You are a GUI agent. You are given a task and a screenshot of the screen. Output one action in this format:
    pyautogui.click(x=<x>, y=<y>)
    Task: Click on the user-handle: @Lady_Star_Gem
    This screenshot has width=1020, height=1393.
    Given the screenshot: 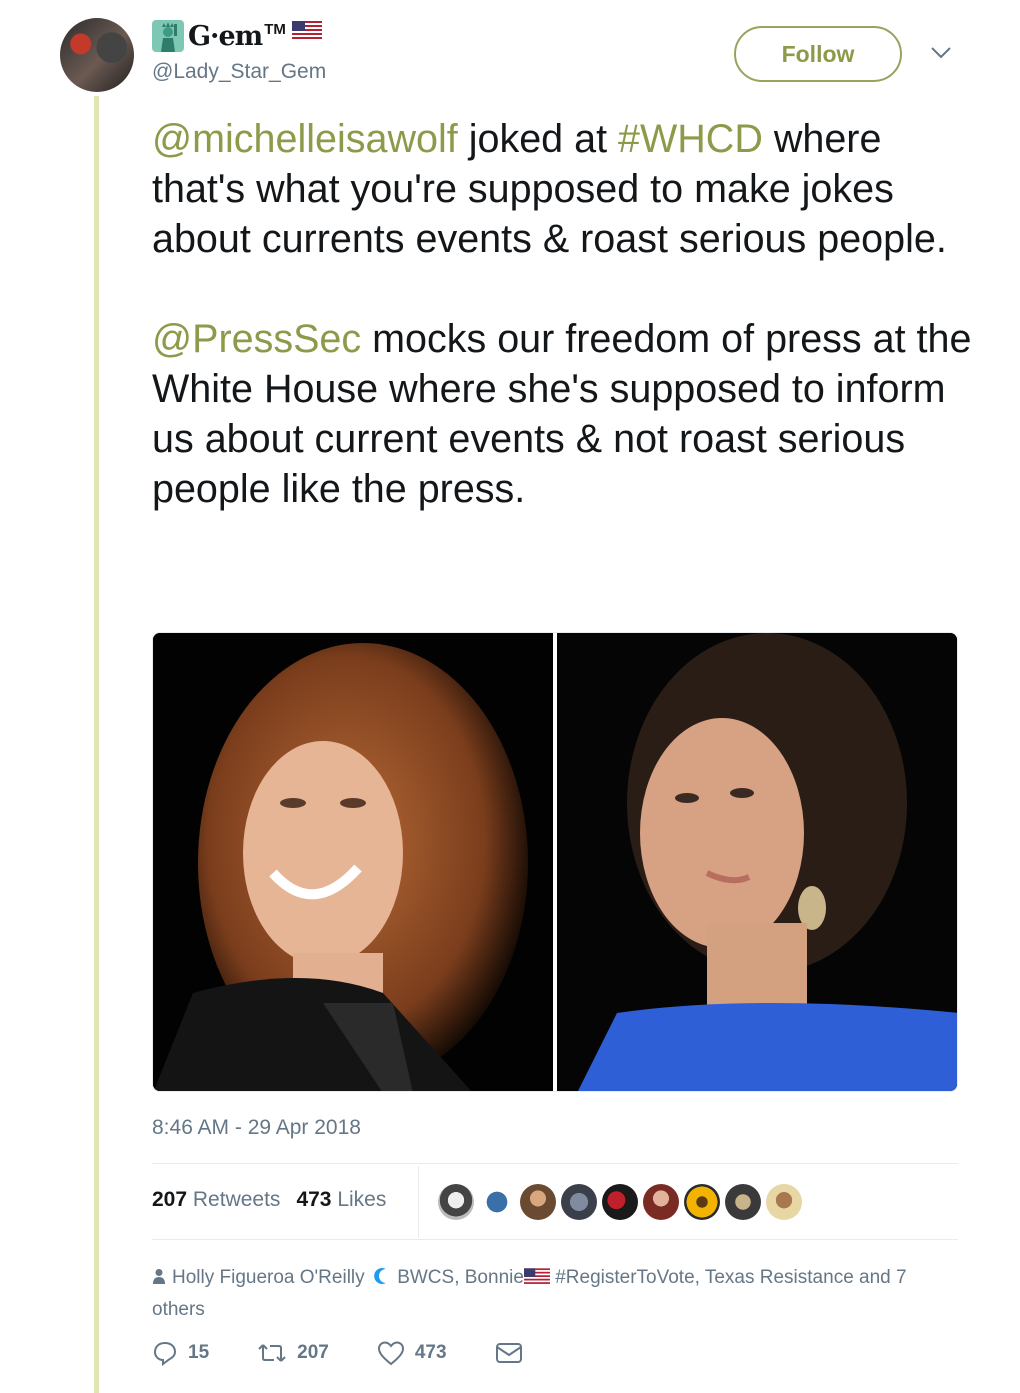 What is the action you would take?
    pyautogui.click(x=239, y=72)
    